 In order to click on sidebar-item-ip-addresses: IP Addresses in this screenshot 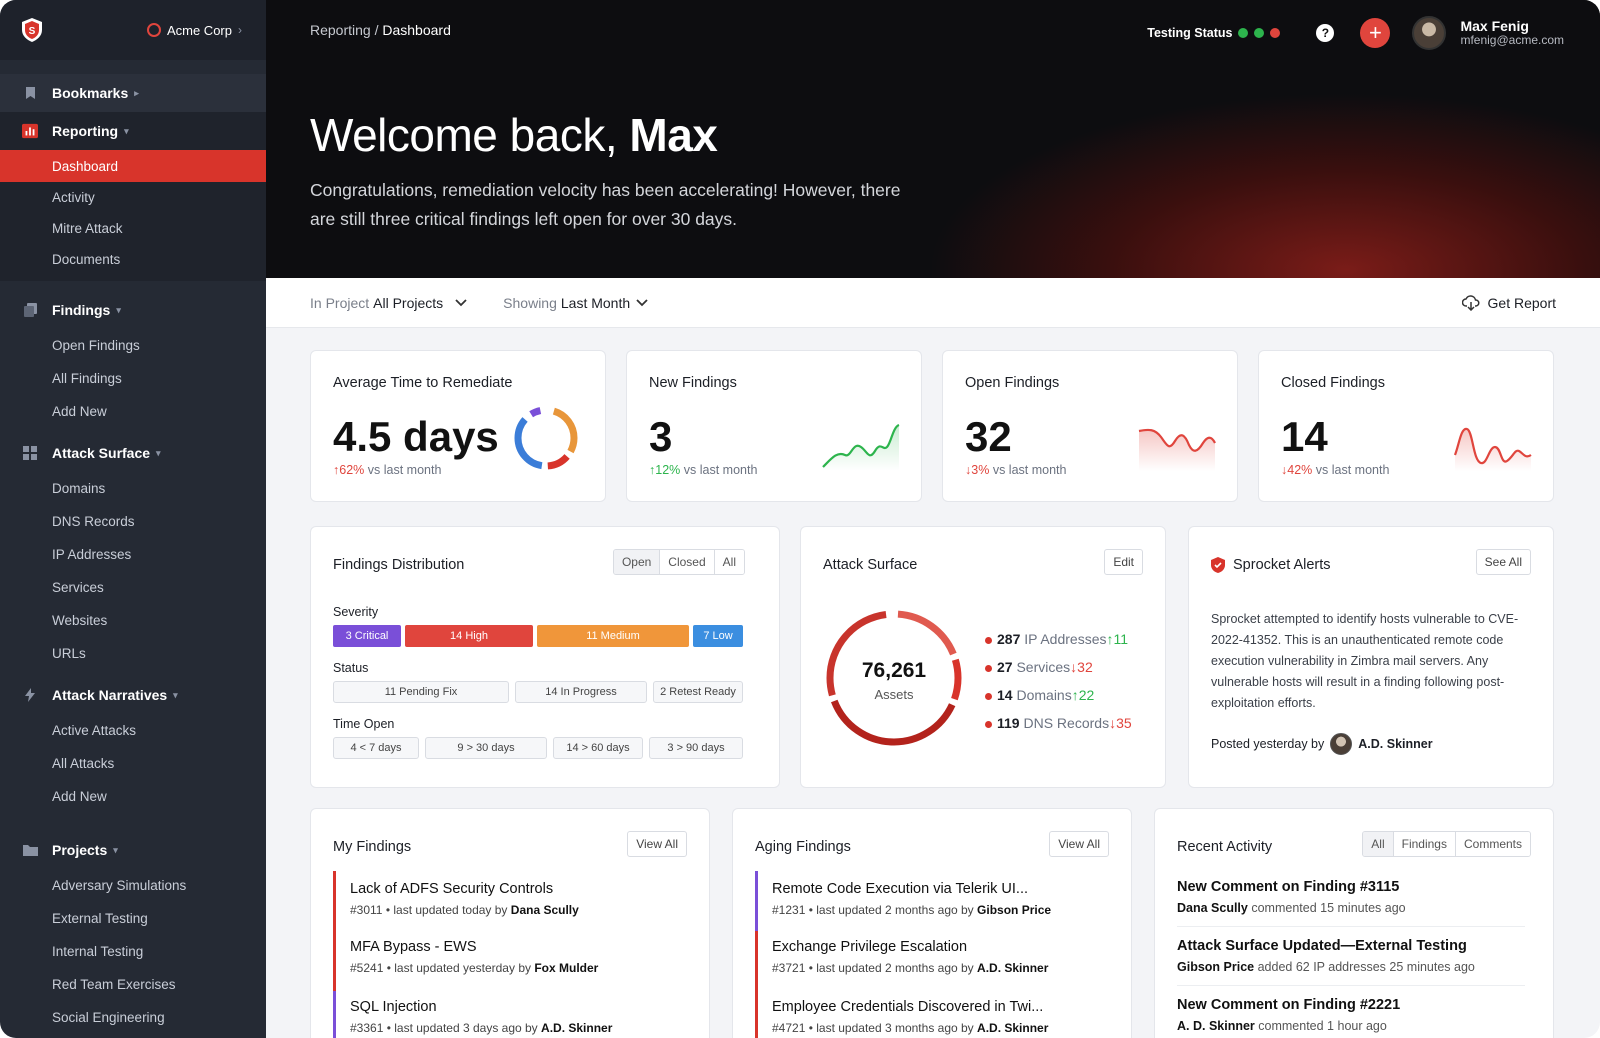, I will do `click(133, 554)`.